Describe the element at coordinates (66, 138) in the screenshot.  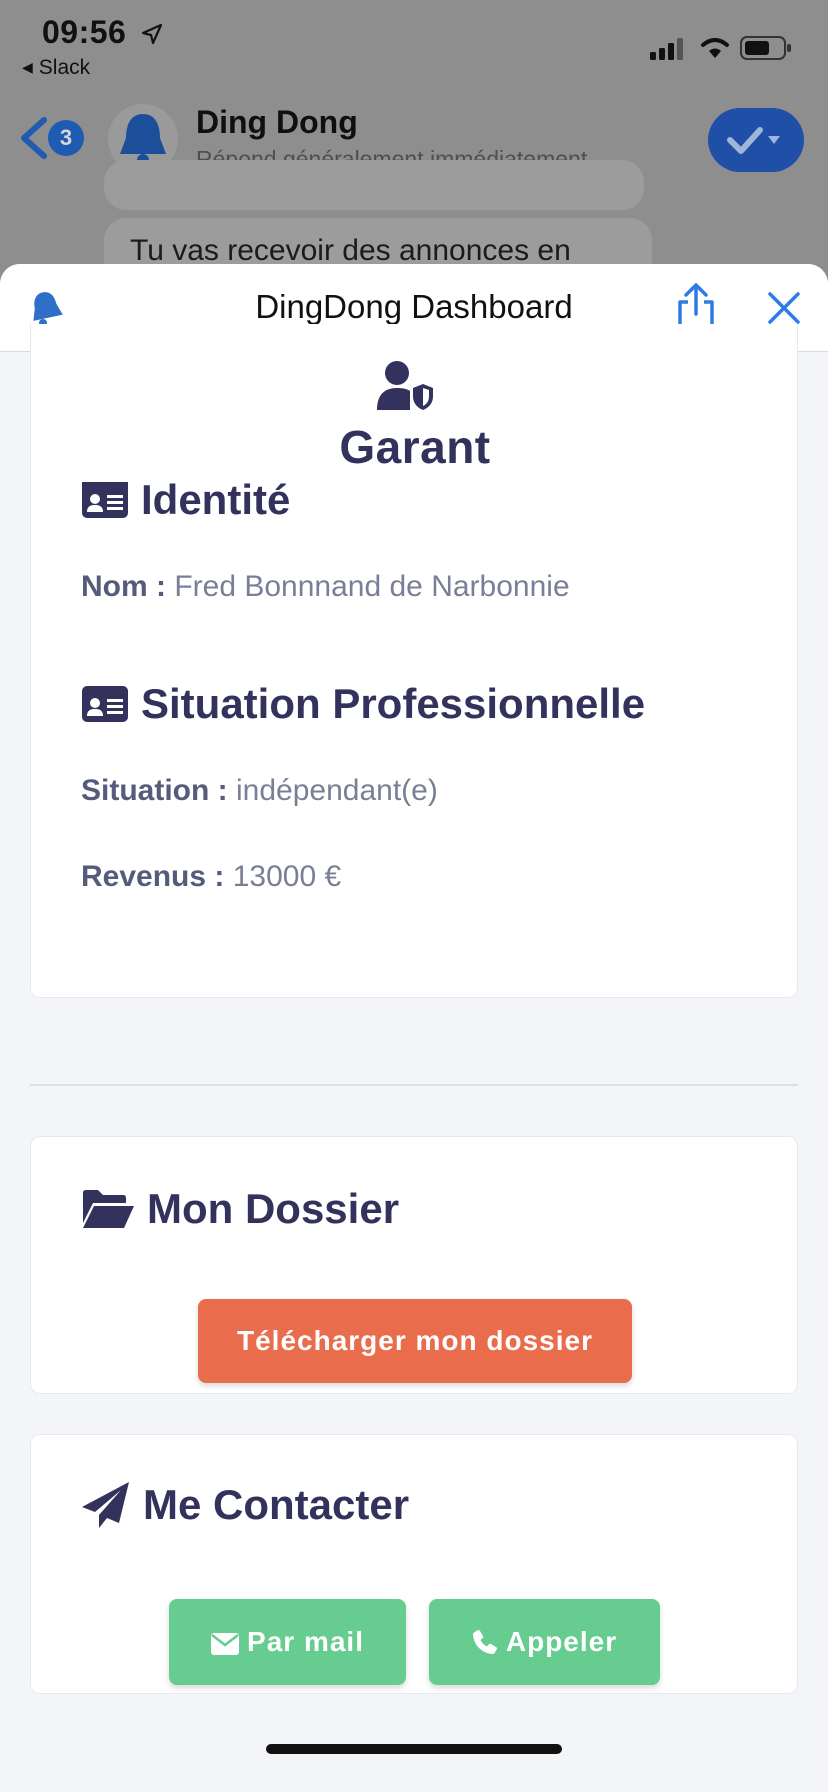
I see `unread-badge: 3` at that location.